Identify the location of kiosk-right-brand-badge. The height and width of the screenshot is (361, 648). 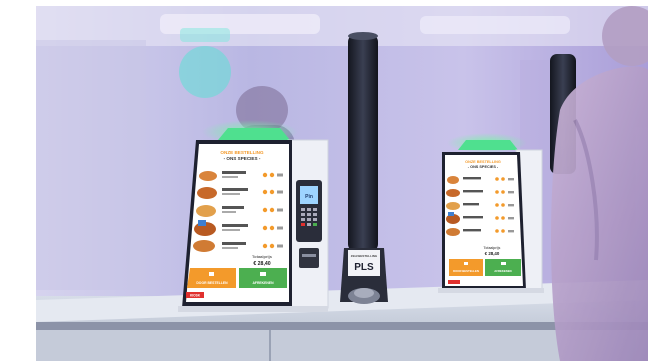
(454, 282).